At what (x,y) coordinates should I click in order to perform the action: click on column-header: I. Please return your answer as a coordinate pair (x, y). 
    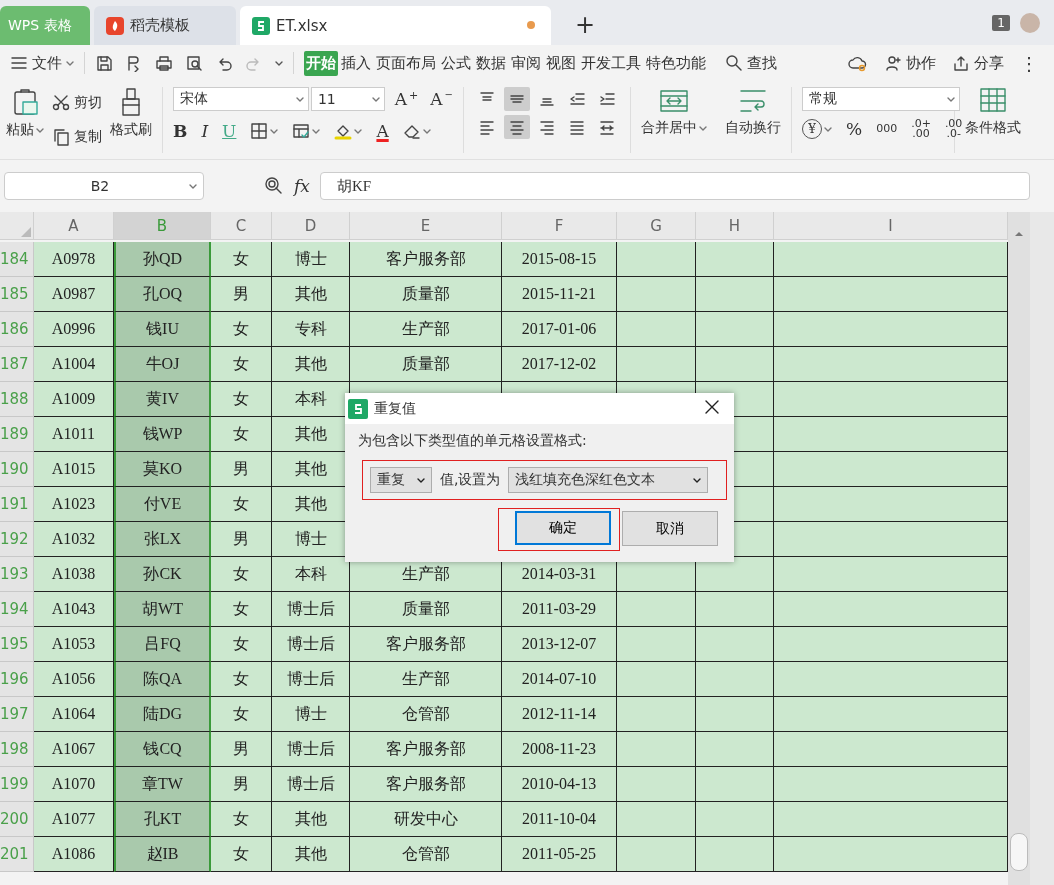
    Looking at the image, I should click on (891, 226).